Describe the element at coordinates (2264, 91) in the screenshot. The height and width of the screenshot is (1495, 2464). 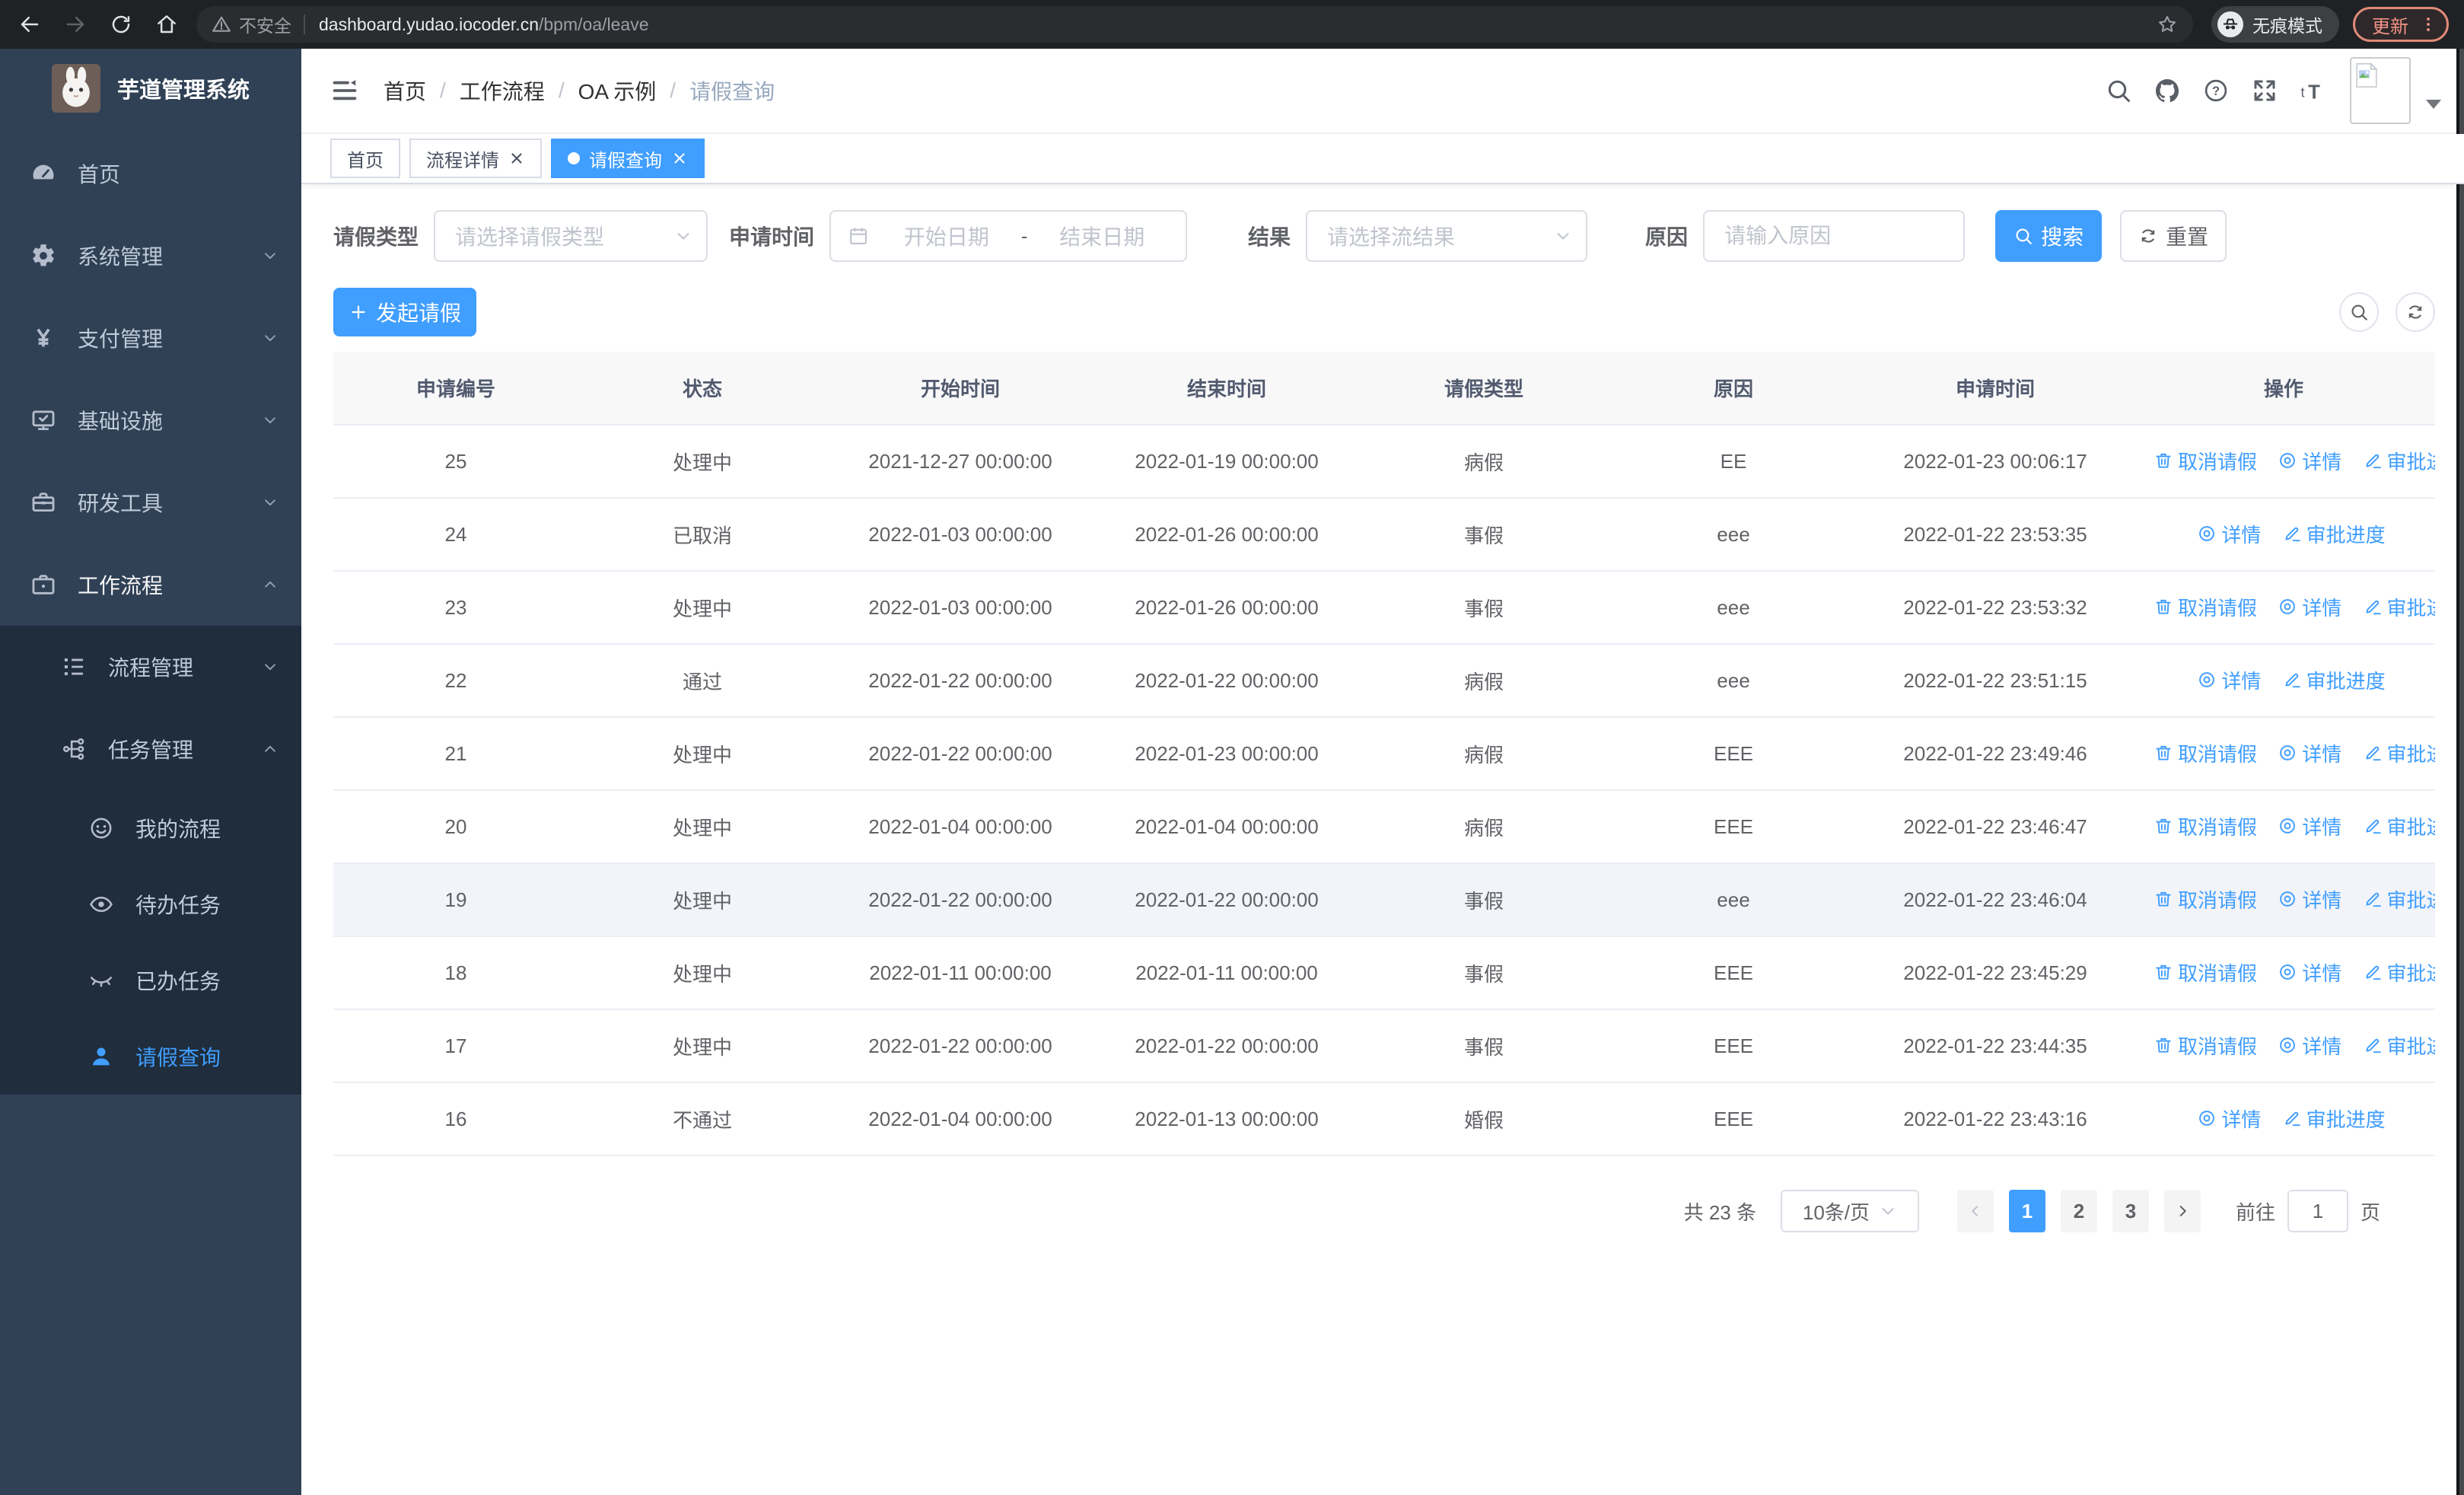
I see `fullscreen-icon` at that location.